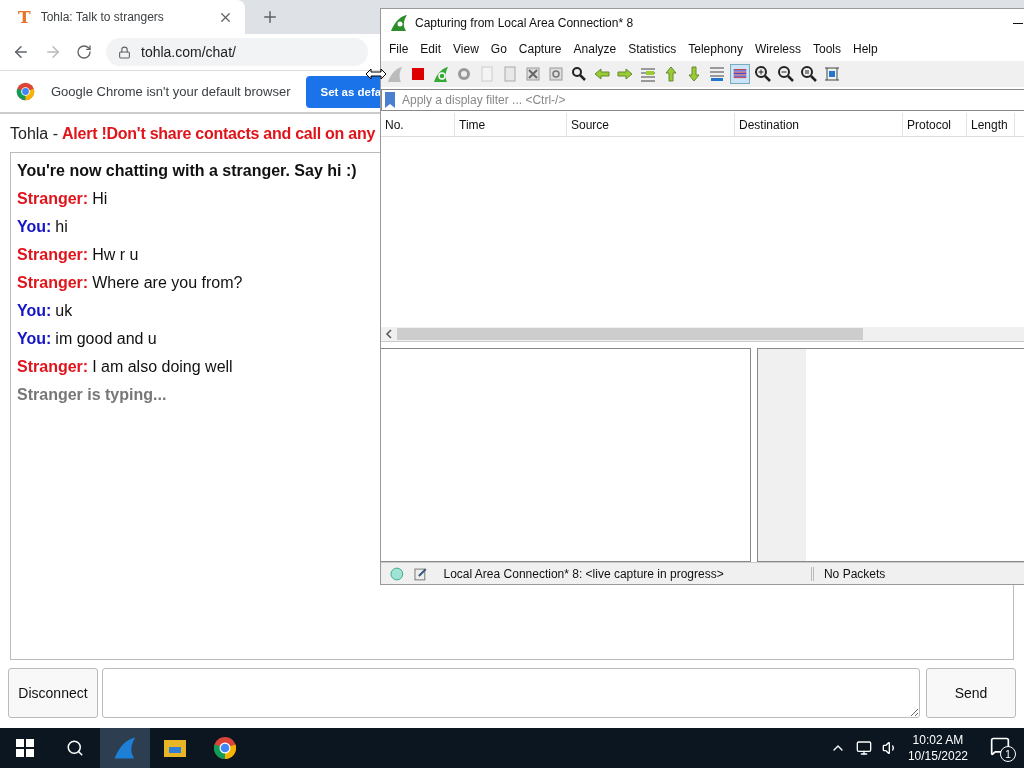 The width and height of the screenshot is (1024, 768). I want to click on menu-item: Capture, so click(540, 49).